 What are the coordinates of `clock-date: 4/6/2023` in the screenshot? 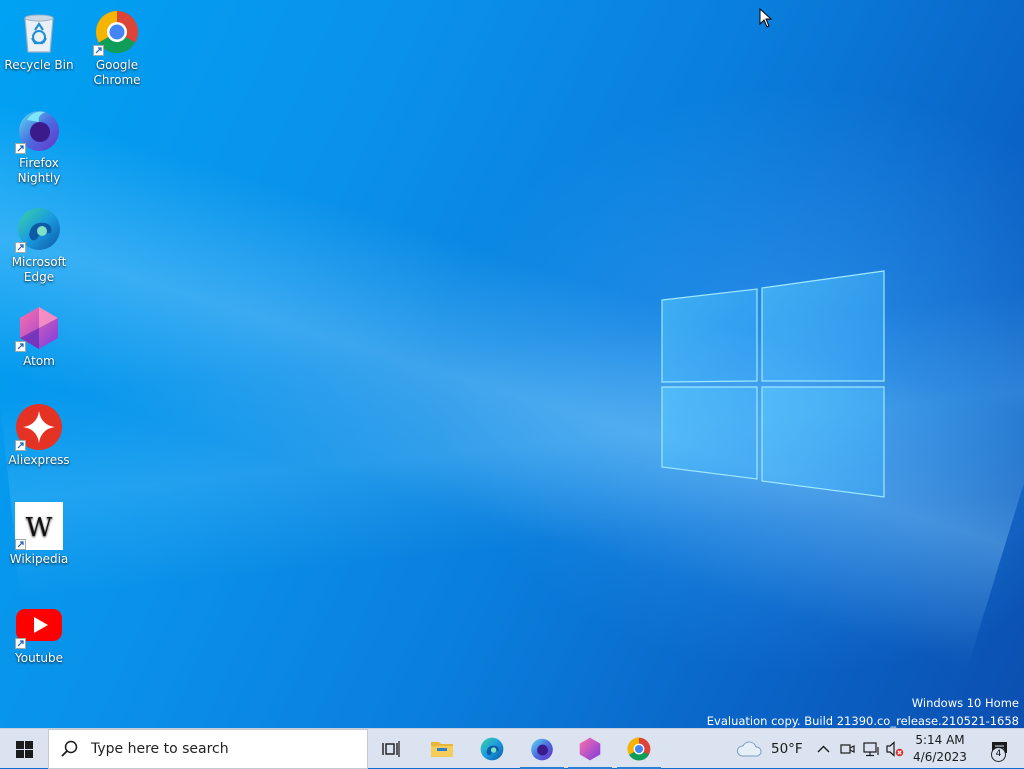 It's located at (940, 757).